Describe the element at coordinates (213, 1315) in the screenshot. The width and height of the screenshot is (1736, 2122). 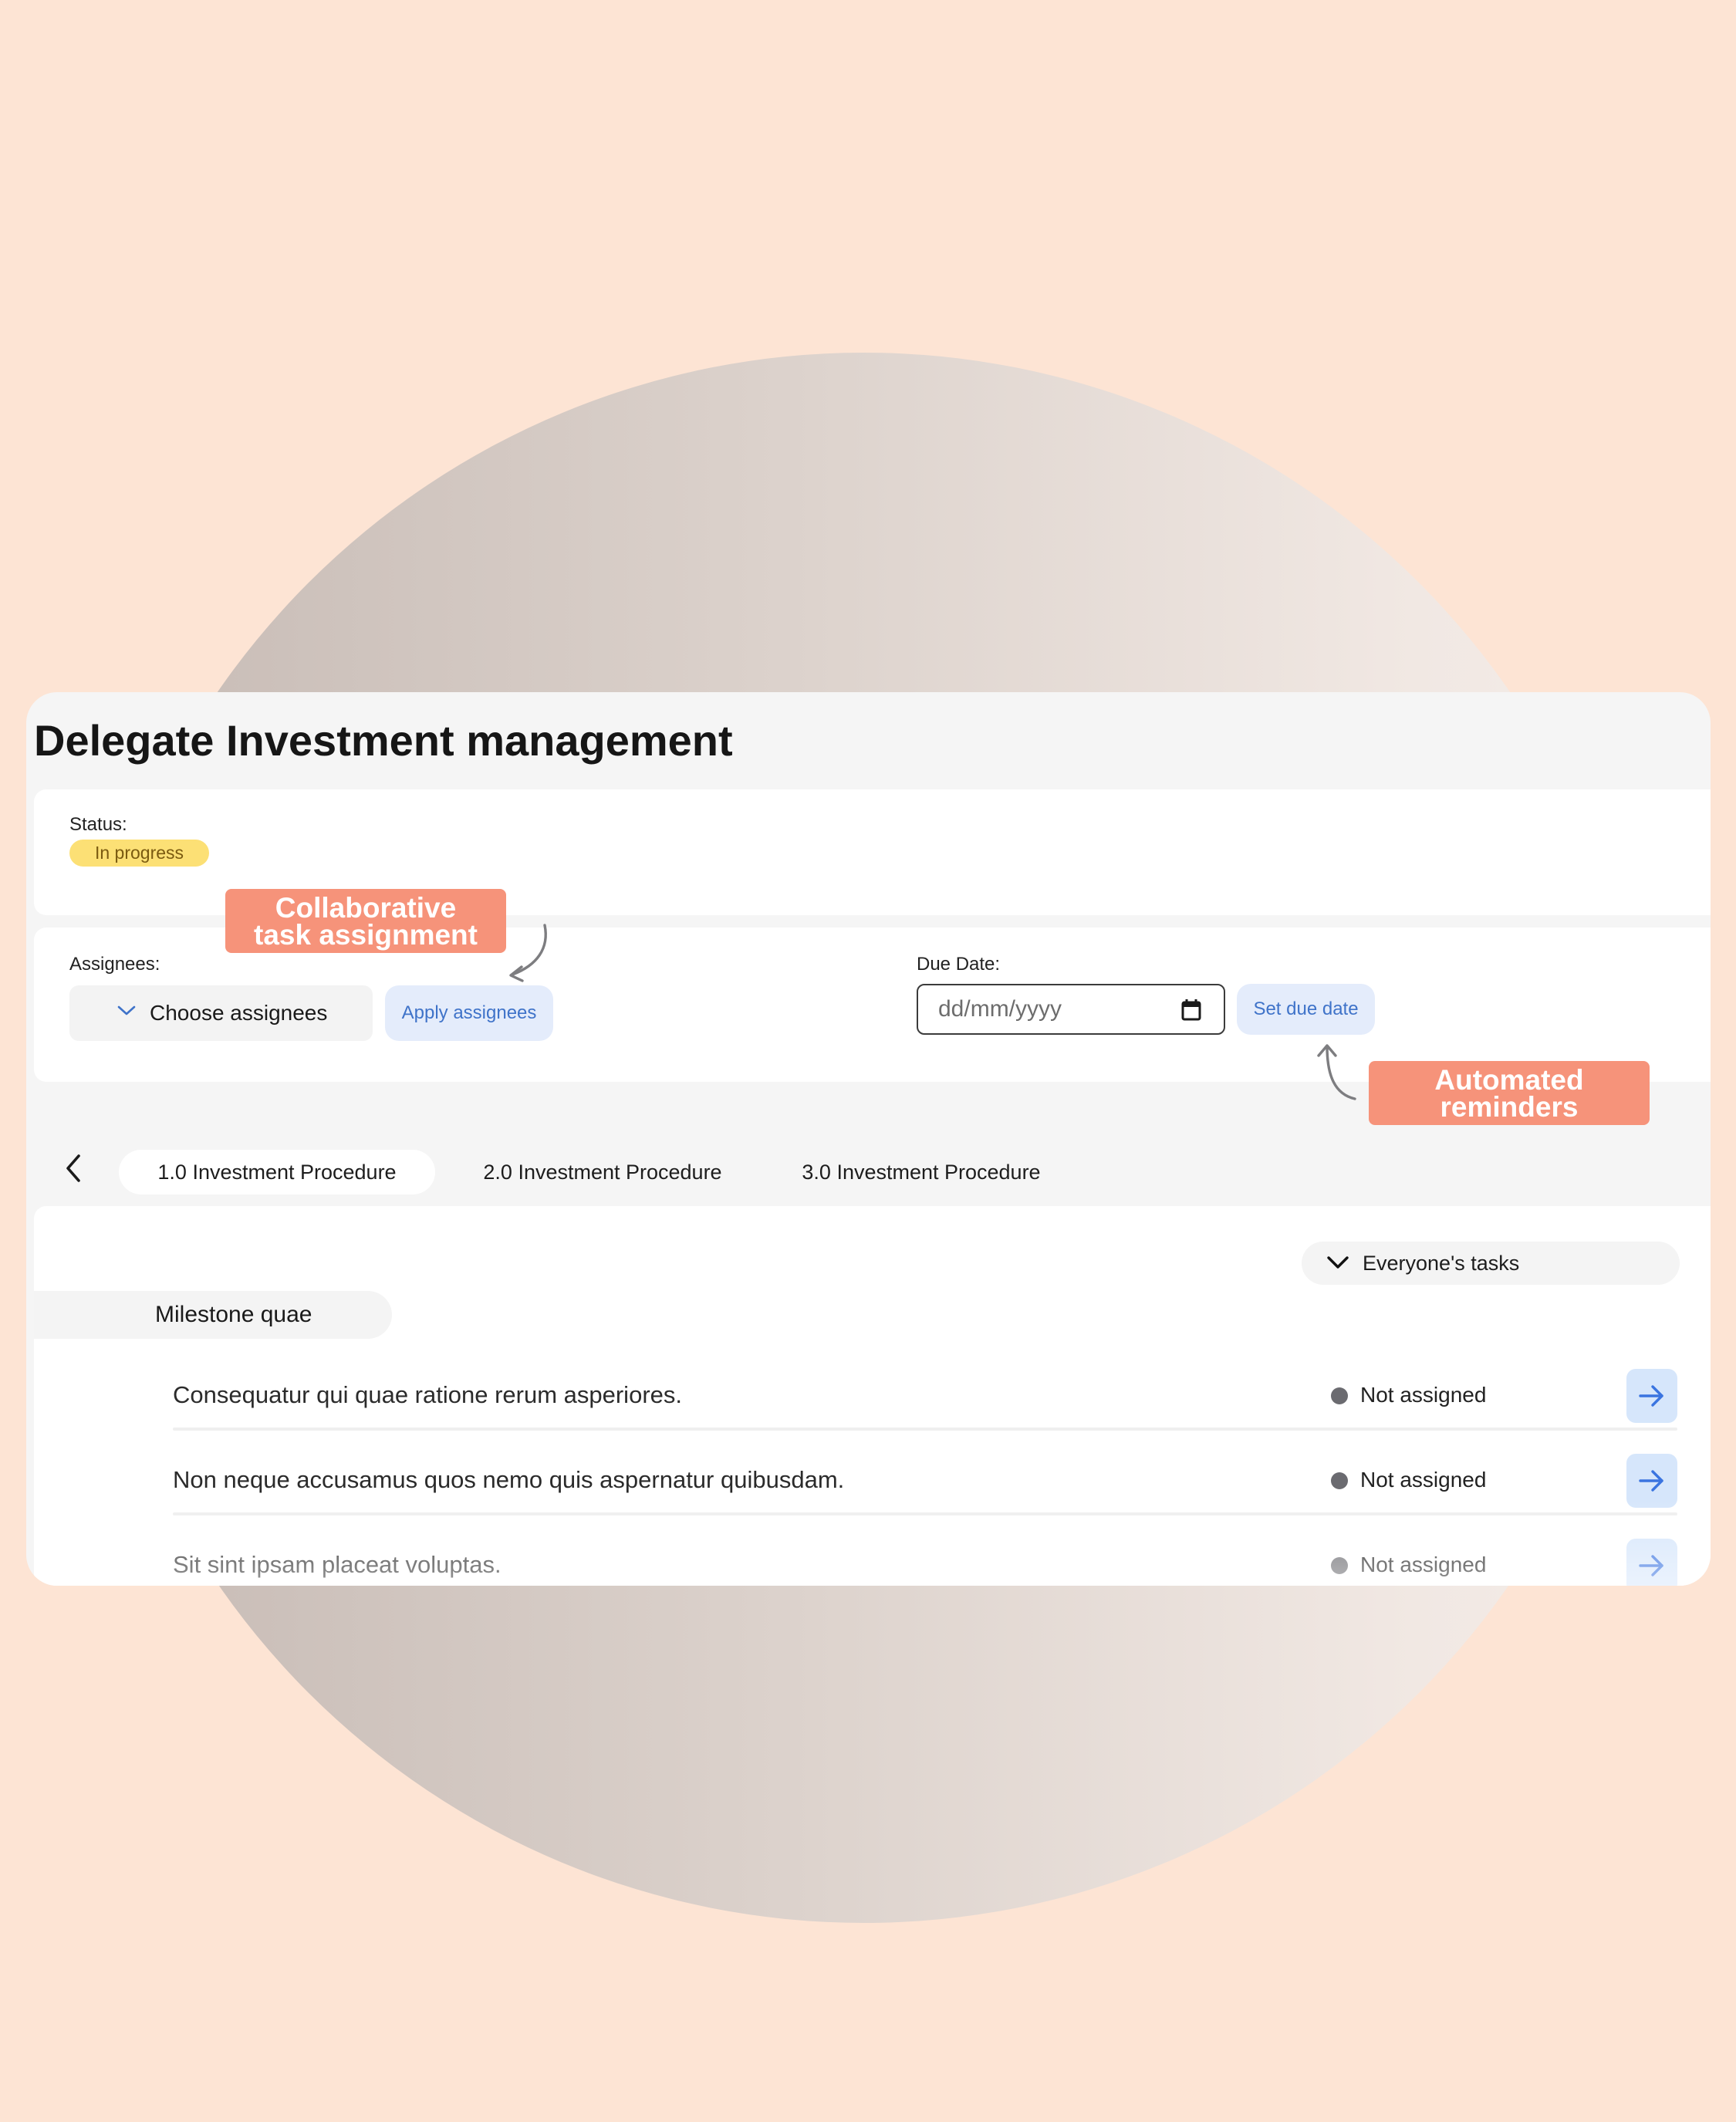
I see `milestone-header: Milestone quae` at that location.